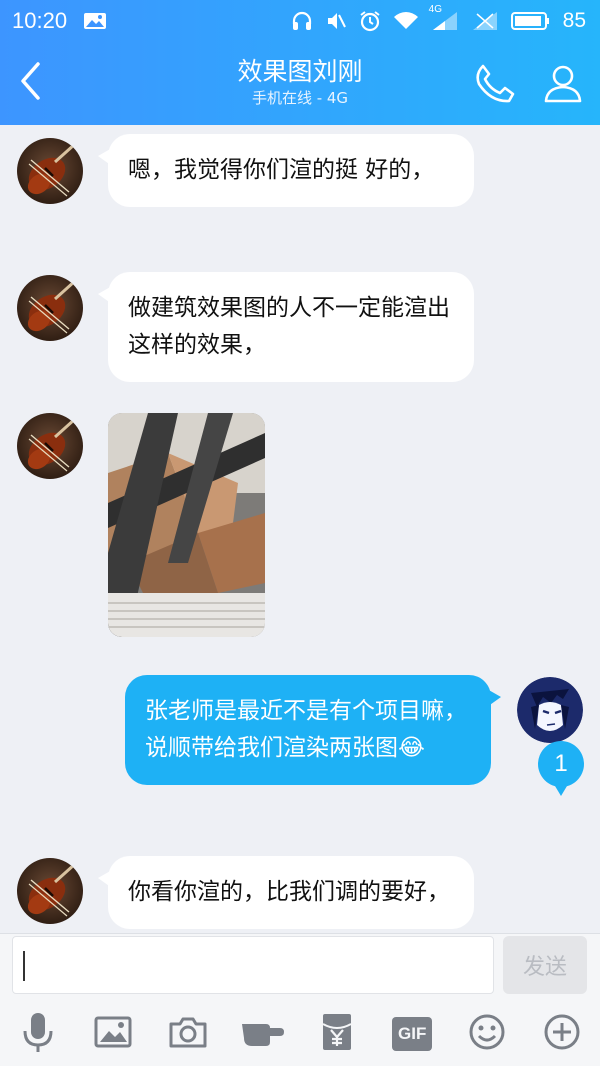  Describe the element at coordinates (253, 965) in the screenshot. I see `message-input` at that location.